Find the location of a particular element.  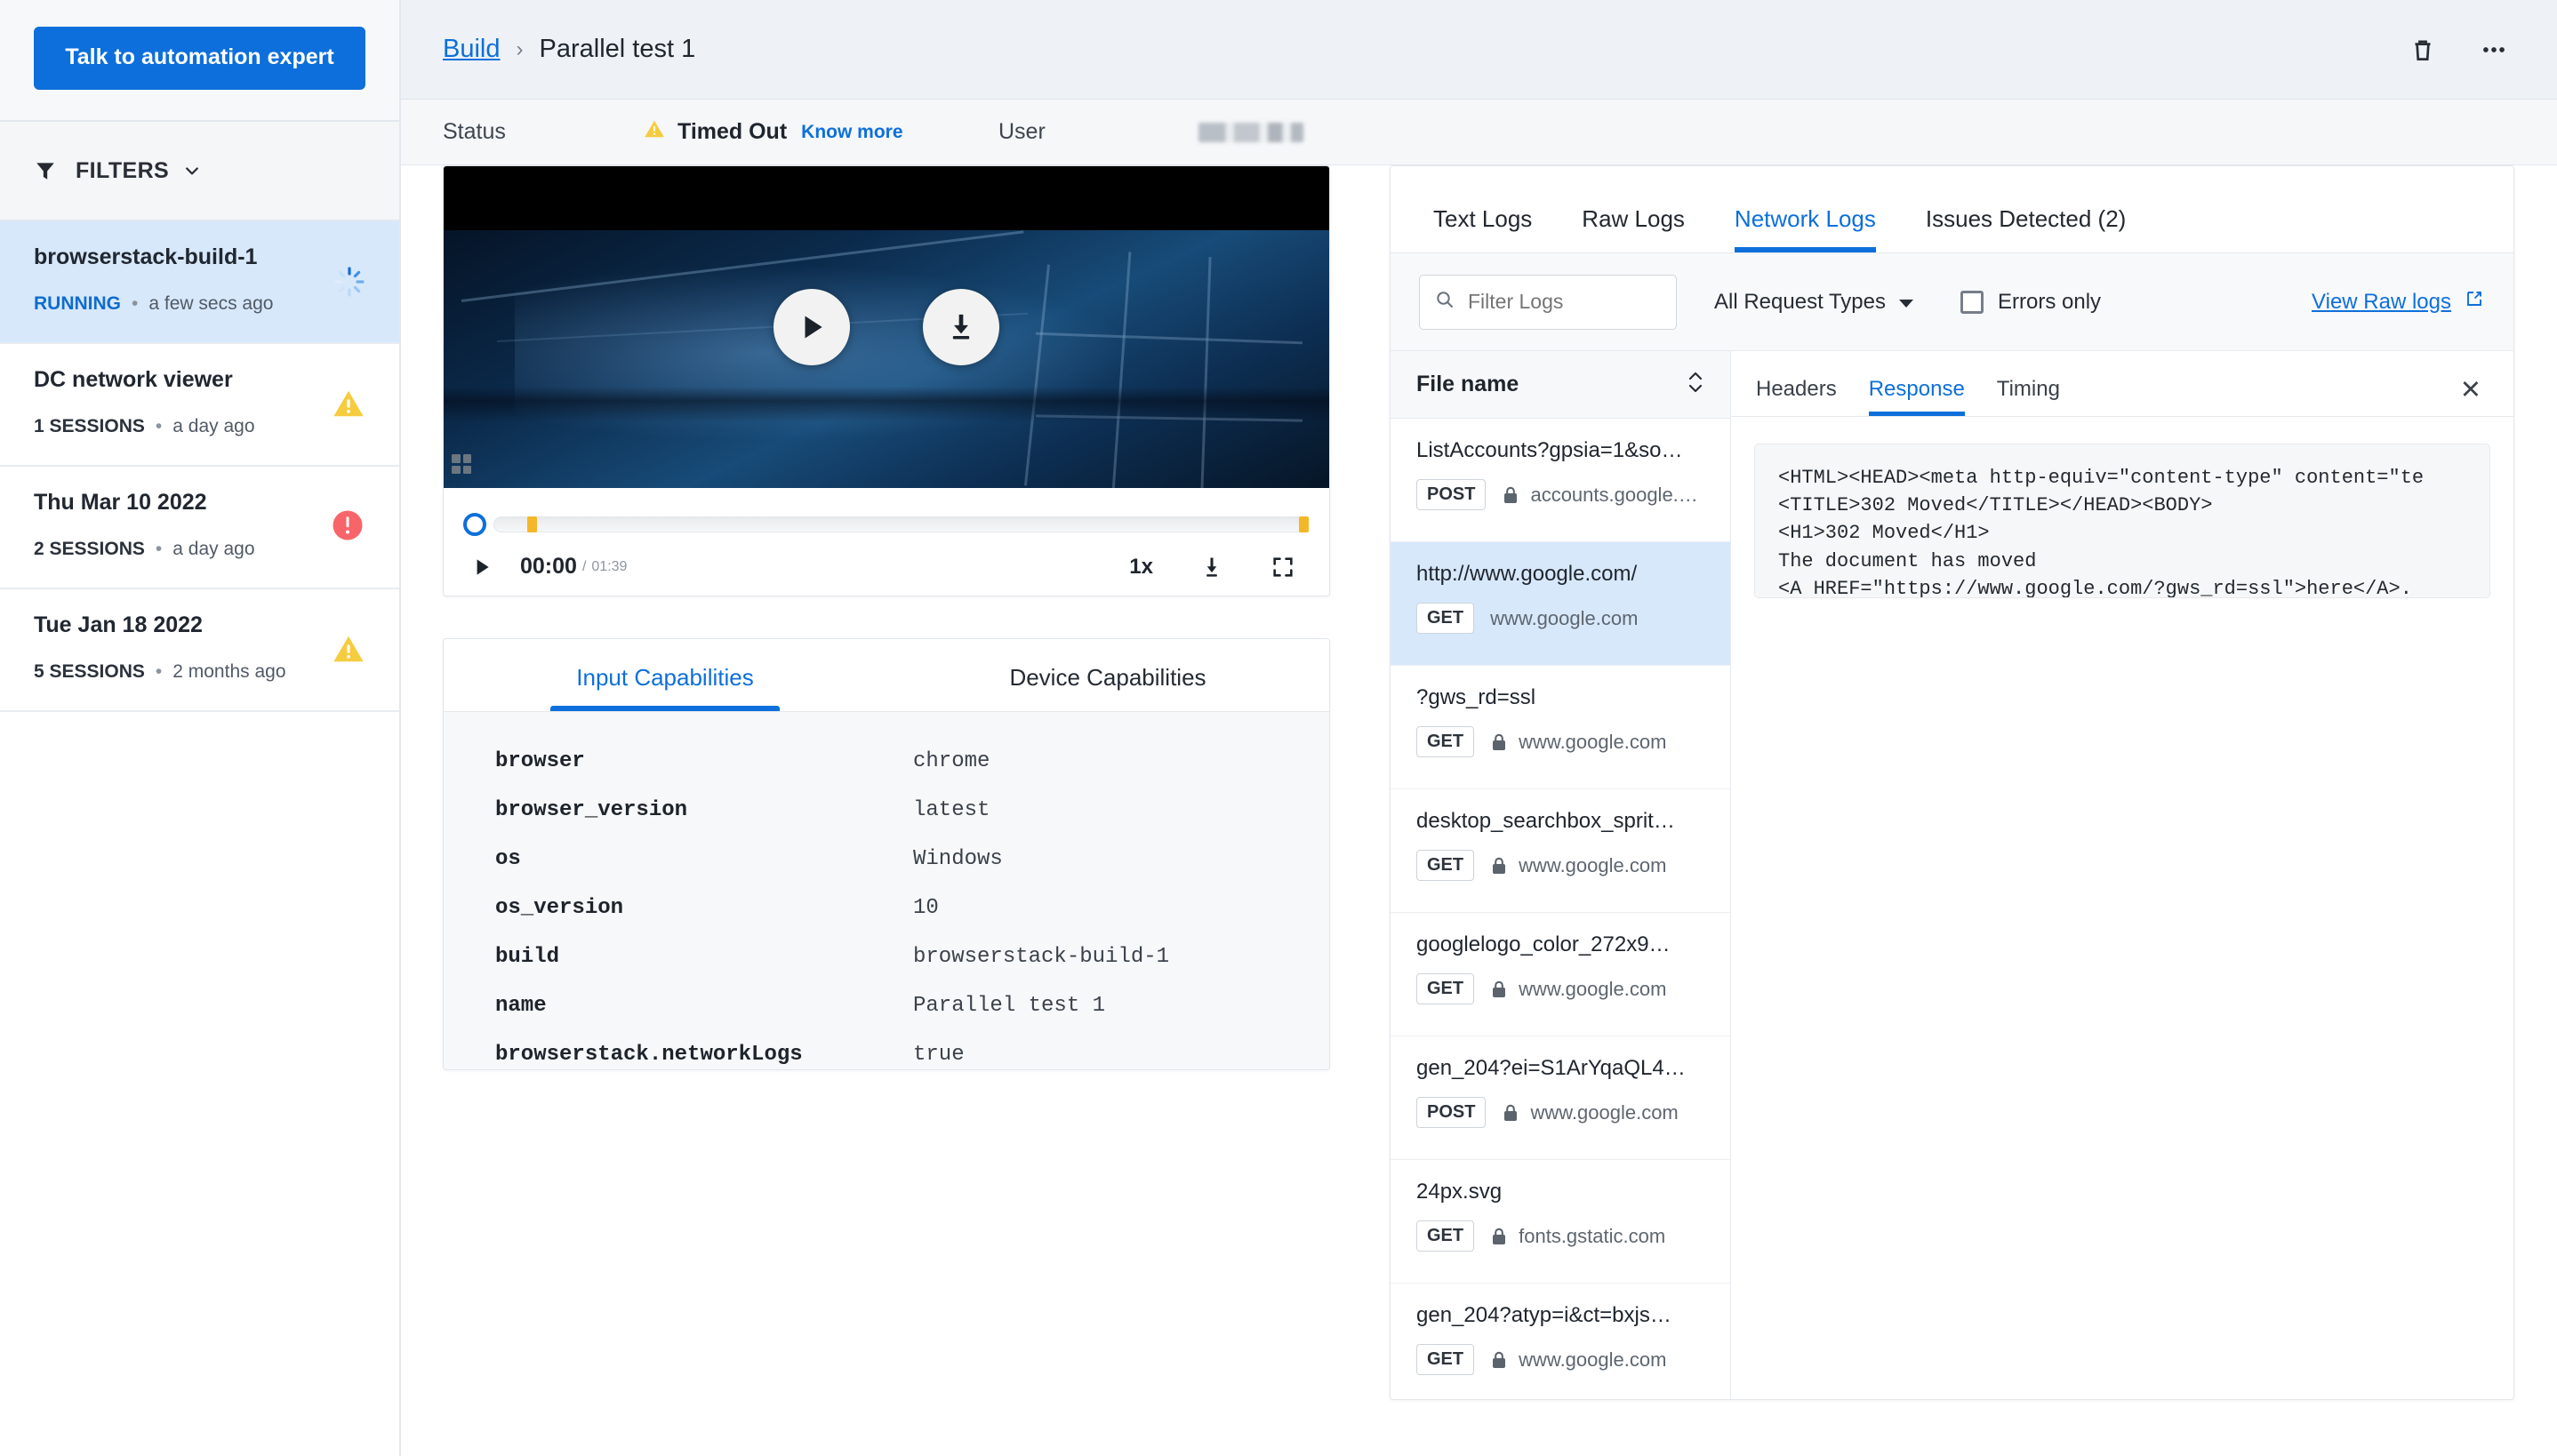

build-list-item: Thu Mar 10 2022 2 SESSIONS • a day ago is located at coordinates (199, 528).